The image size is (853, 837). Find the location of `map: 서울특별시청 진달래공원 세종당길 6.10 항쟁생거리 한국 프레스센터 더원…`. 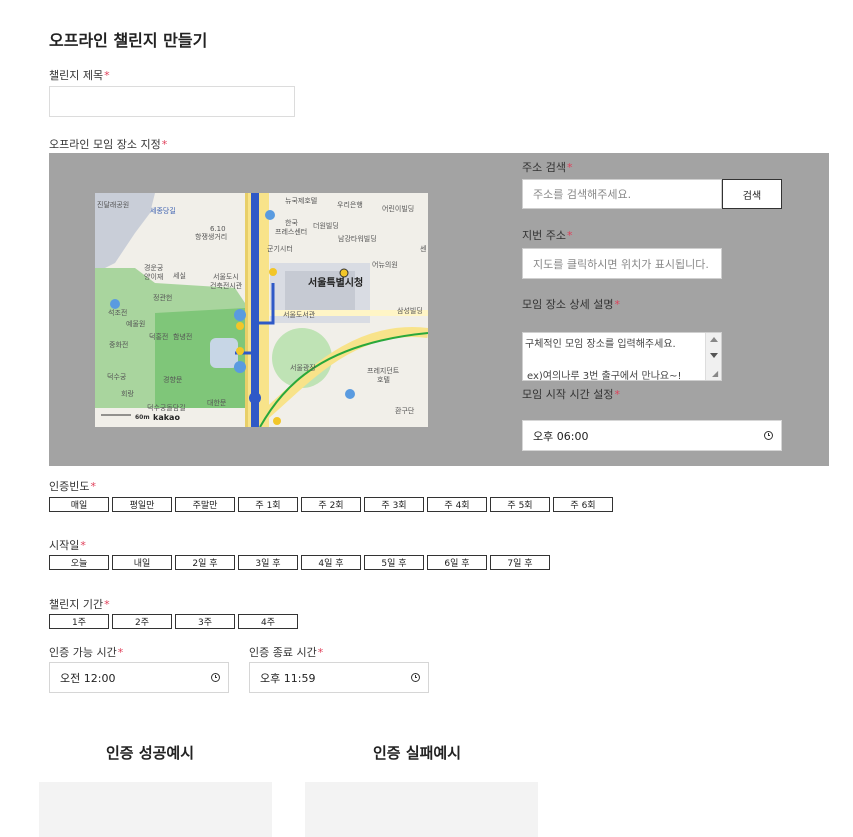

map: 서울특별시청 진달래공원 세종당길 6.10 항쟁생거리 한국 프레스센터 더원… is located at coordinates (261, 310).